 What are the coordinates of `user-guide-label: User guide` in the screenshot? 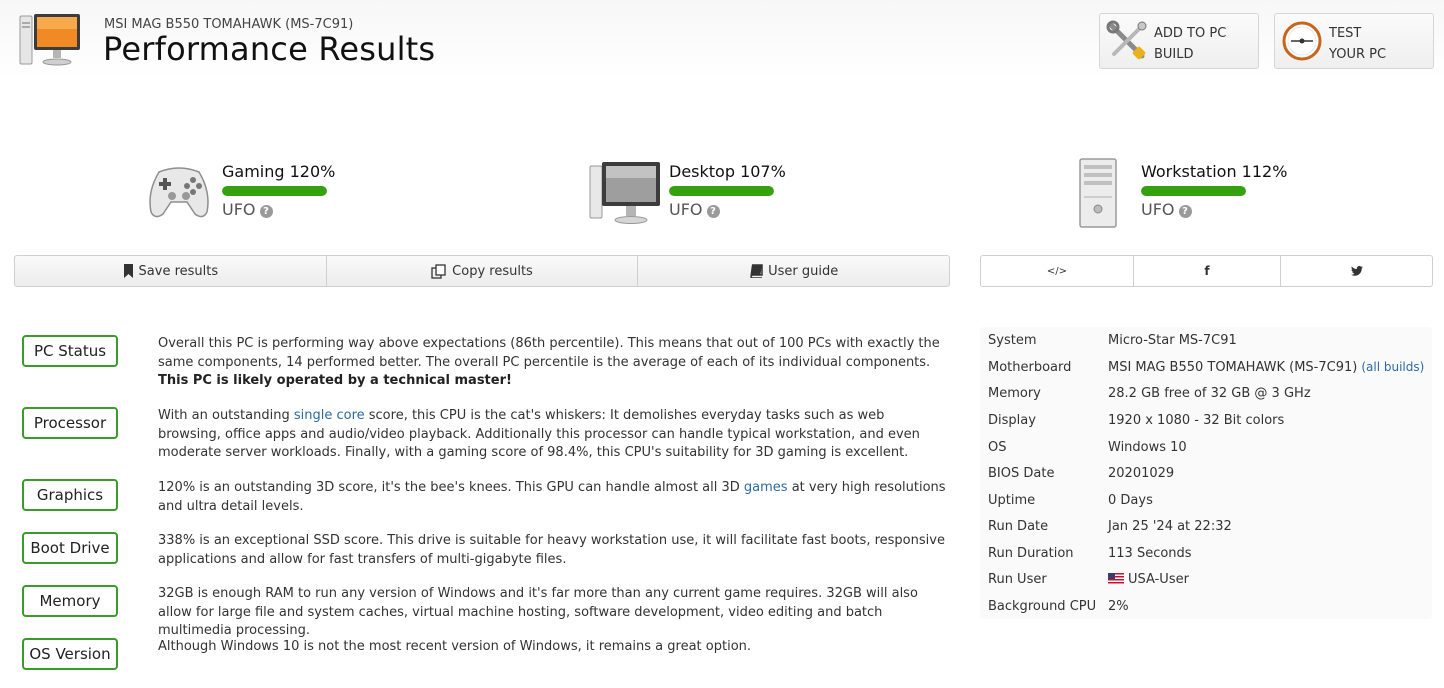 It's located at (803, 271).